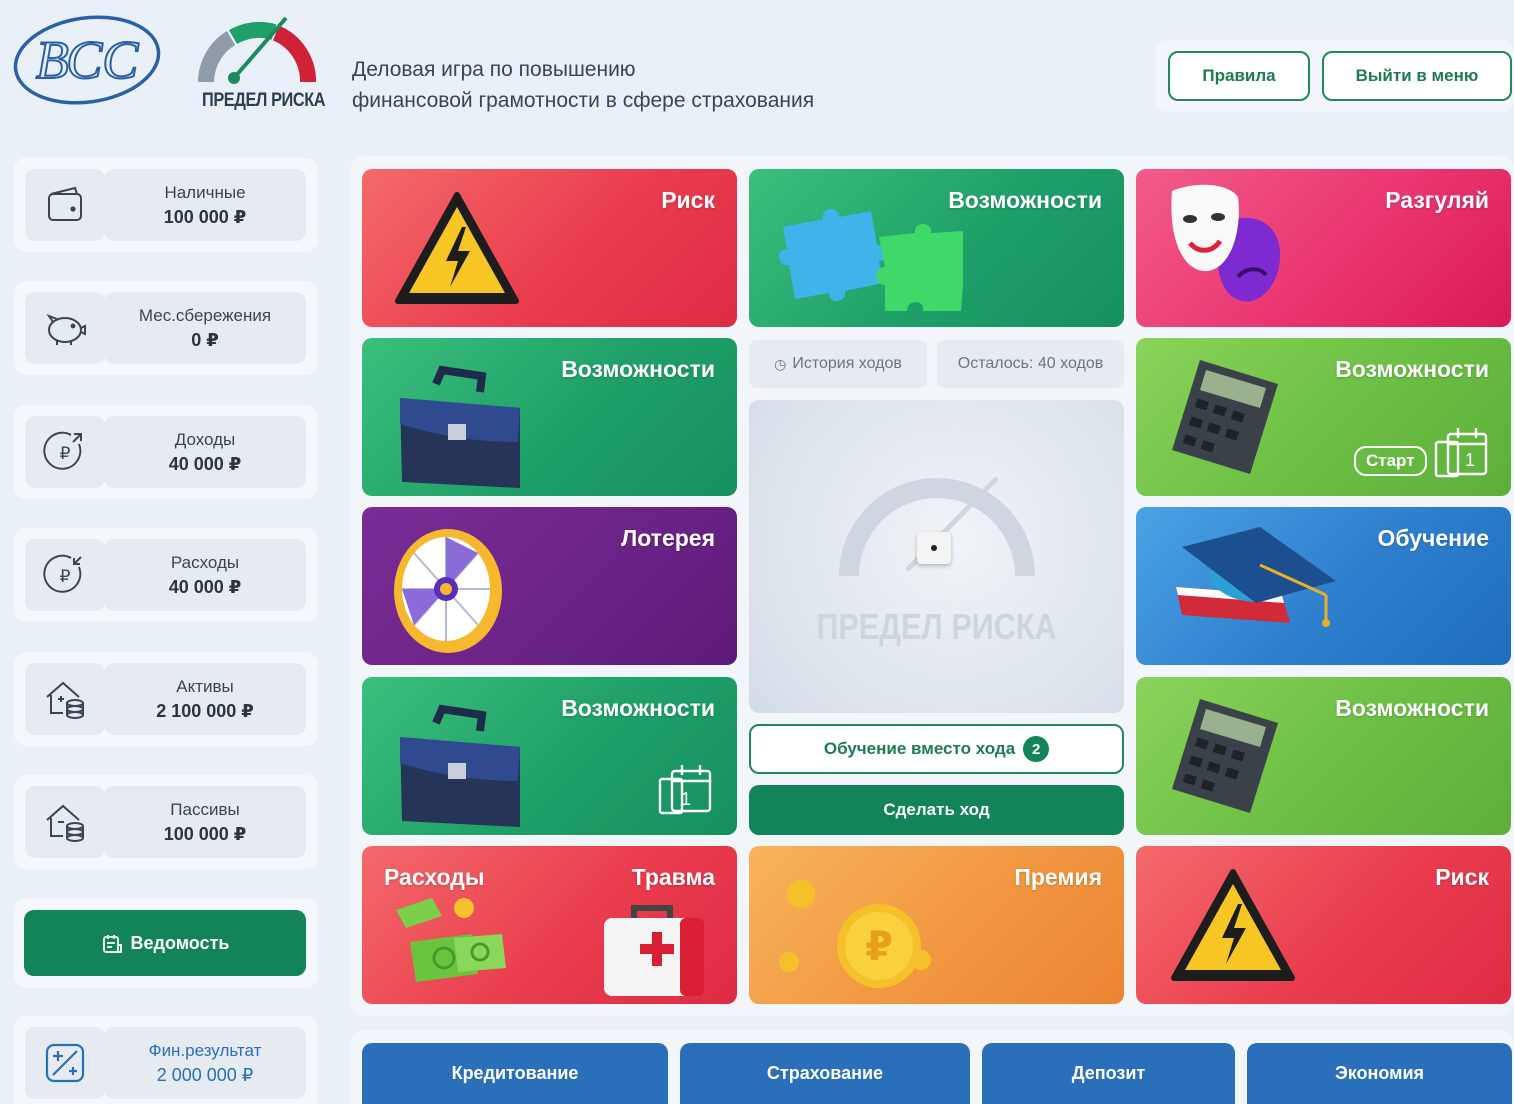  Describe the element at coordinates (1379, 1073) in the screenshot. I see `tab-economy: Экономия` at that location.